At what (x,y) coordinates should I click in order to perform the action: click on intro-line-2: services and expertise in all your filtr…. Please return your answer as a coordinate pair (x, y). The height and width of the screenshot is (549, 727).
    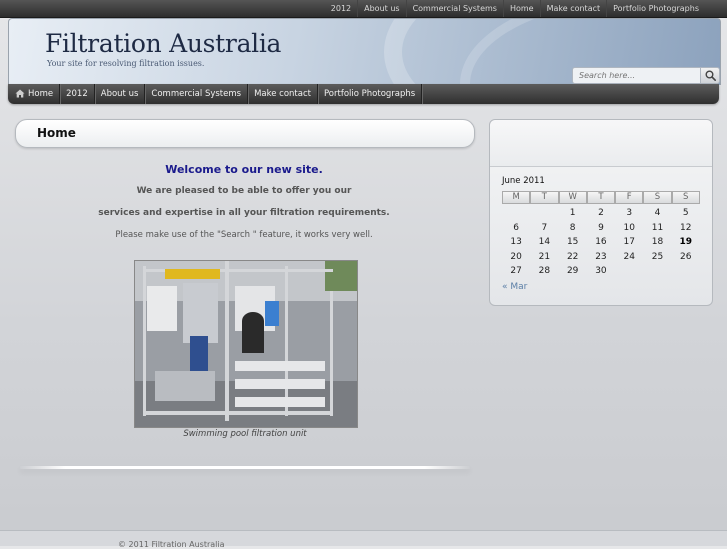
    Looking at the image, I should click on (244, 213).